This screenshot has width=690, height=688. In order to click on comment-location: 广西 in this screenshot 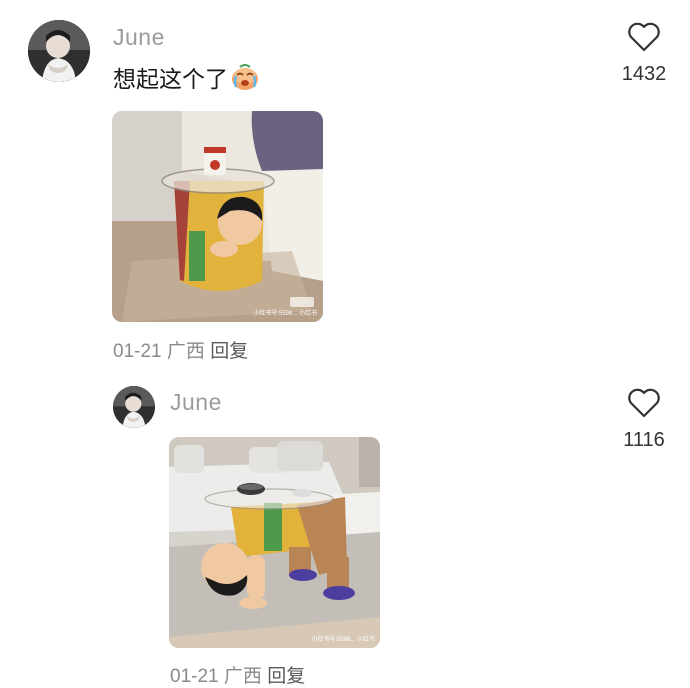, I will do `click(185, 351)`.